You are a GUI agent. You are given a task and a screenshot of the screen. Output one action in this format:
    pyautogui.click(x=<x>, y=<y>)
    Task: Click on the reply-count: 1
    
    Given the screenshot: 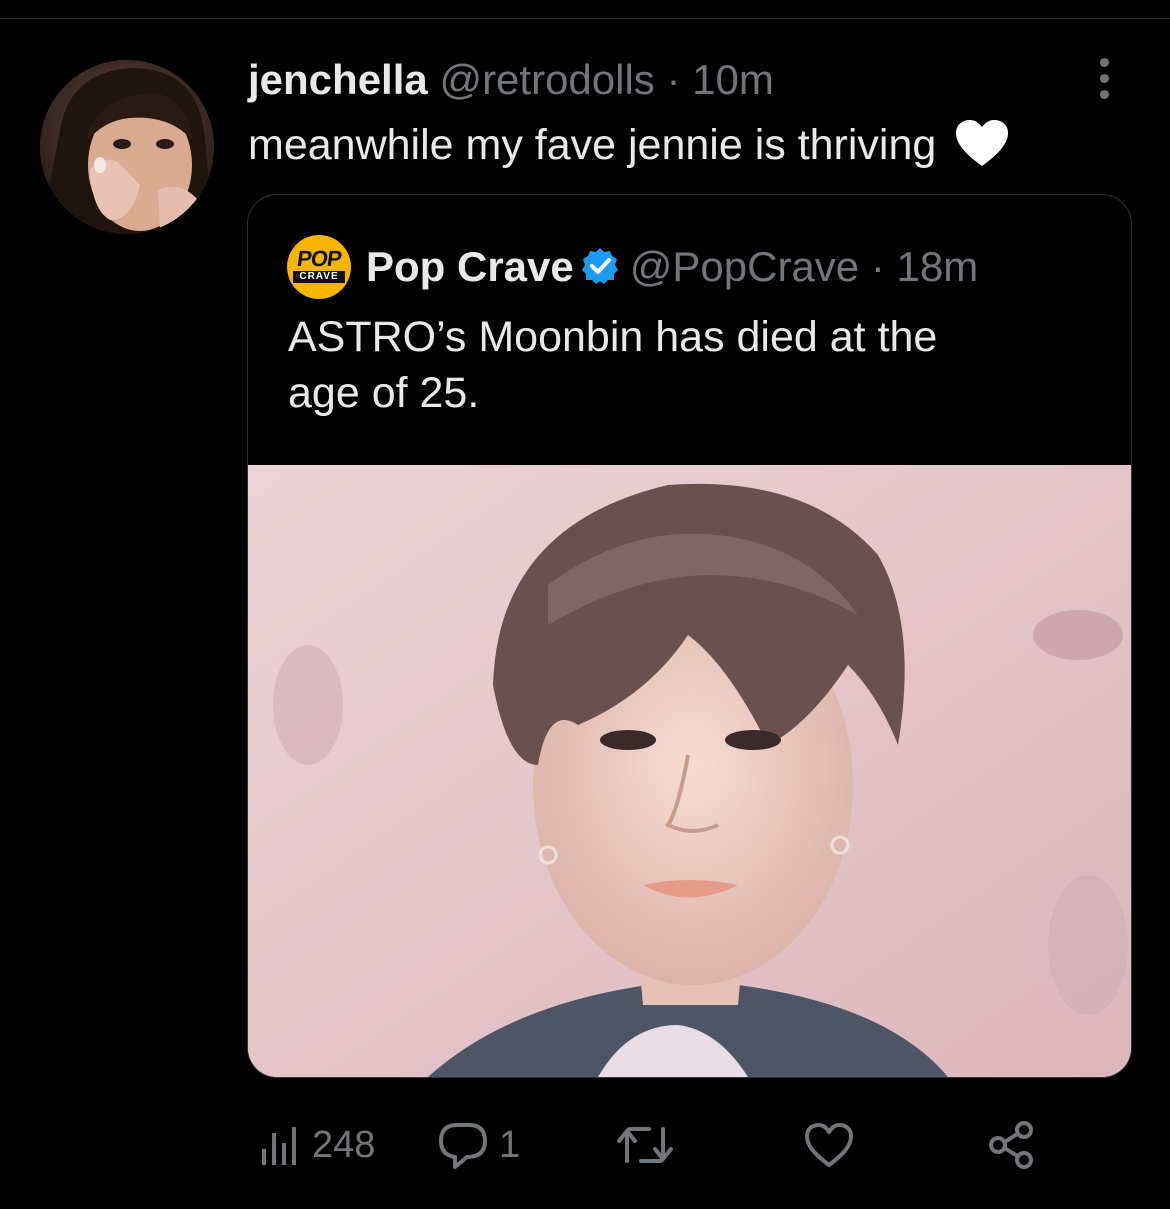 What is the action you would take?
    pyautogui.click(x=510, y=1144)
    